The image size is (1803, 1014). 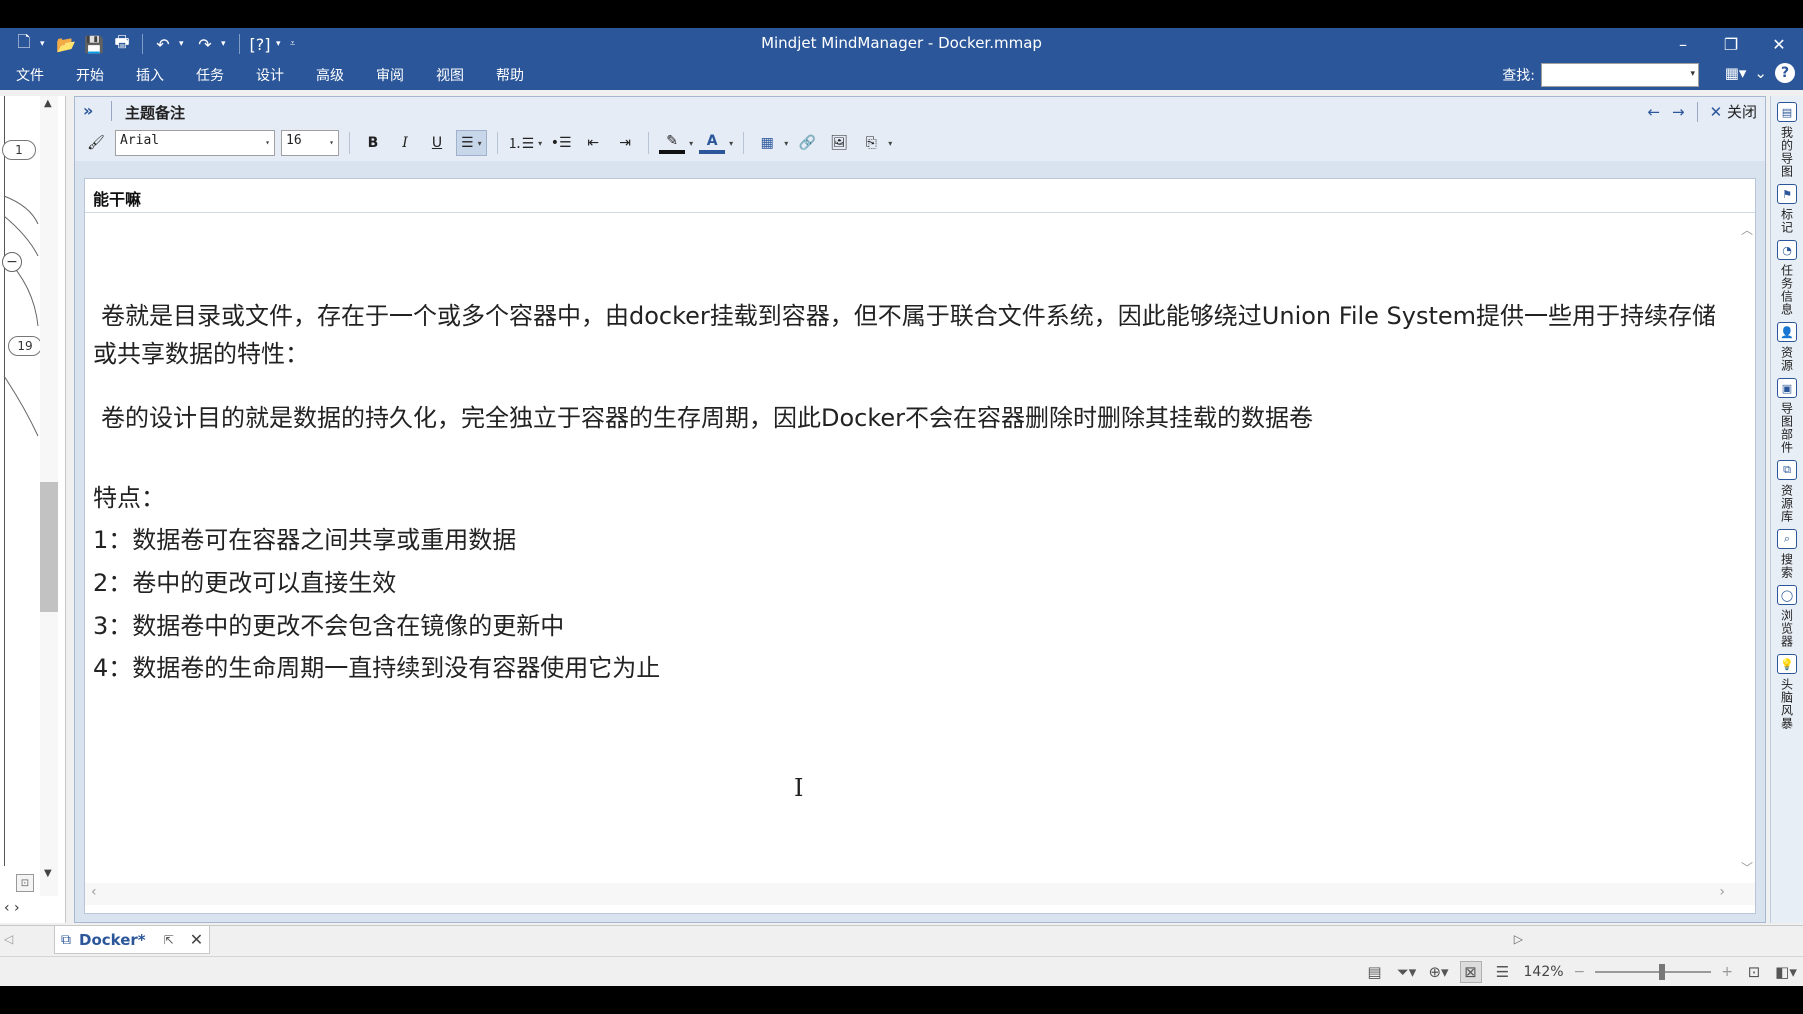 What do you see at coordinates (712, 143) in the screenshot?
I see `font-color-icon: A` at bounding box center [712, 143].